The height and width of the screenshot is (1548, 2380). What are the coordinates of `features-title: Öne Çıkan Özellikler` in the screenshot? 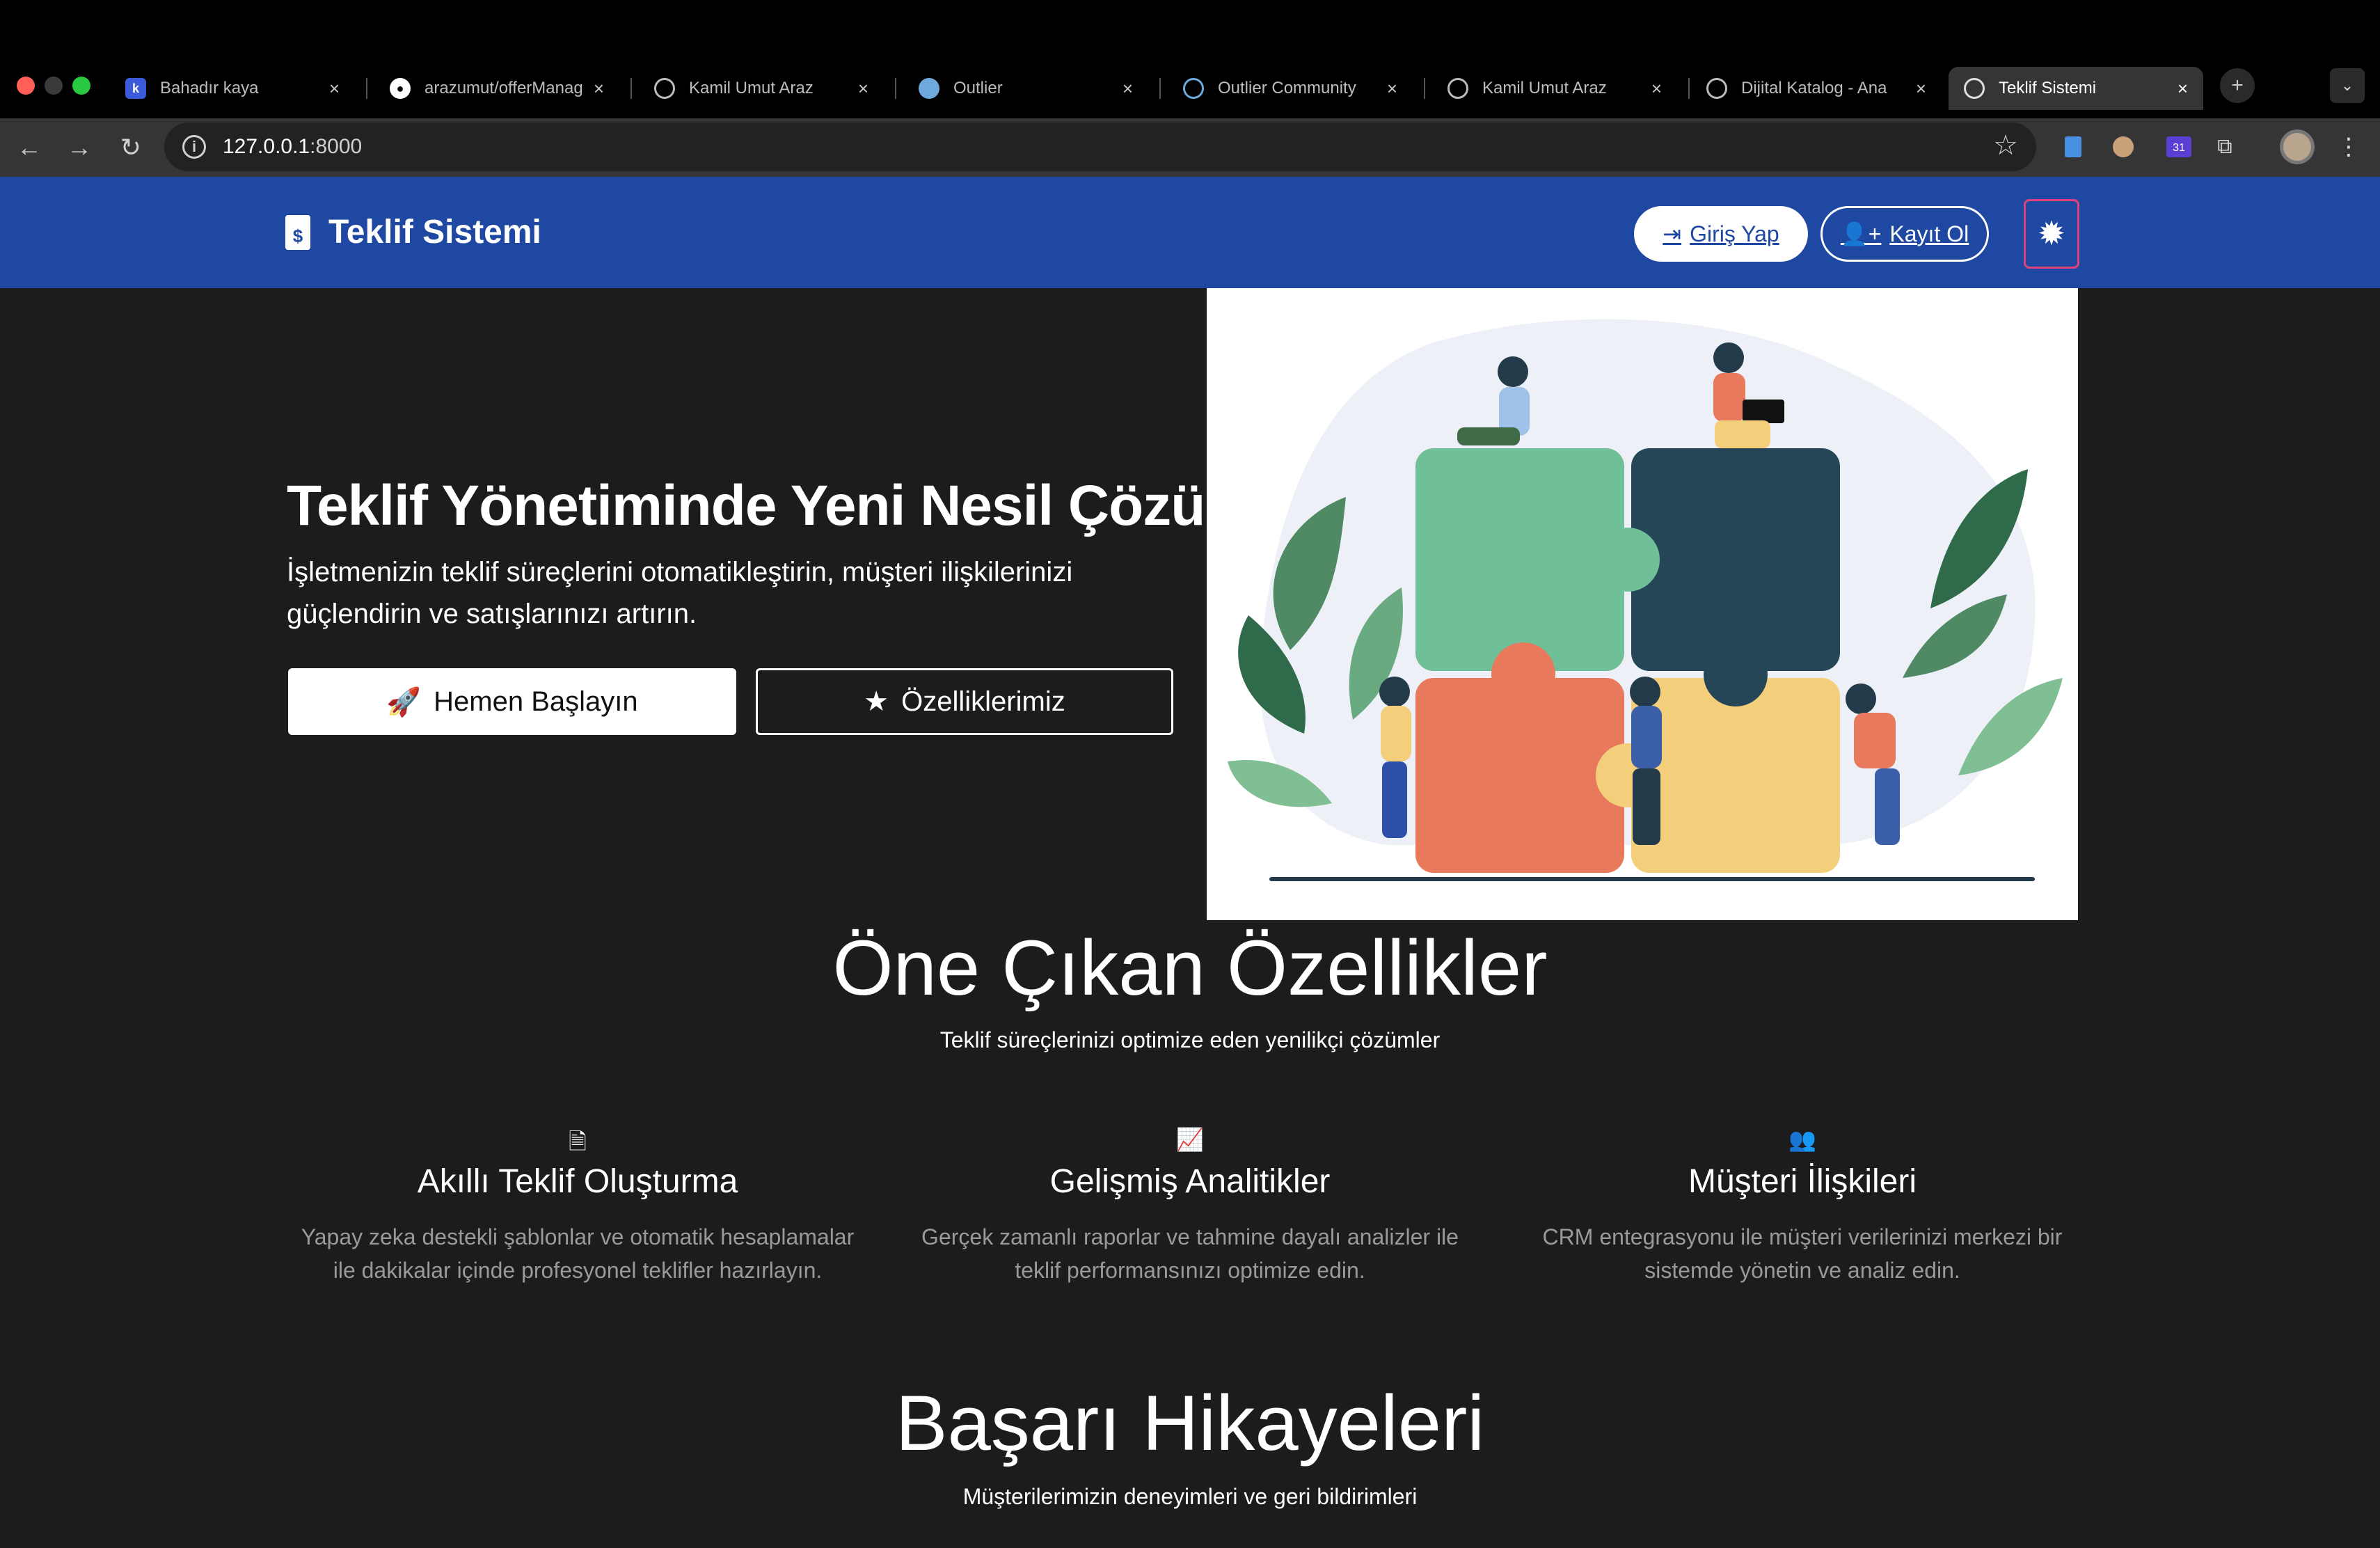 It's located at (1190, 967).